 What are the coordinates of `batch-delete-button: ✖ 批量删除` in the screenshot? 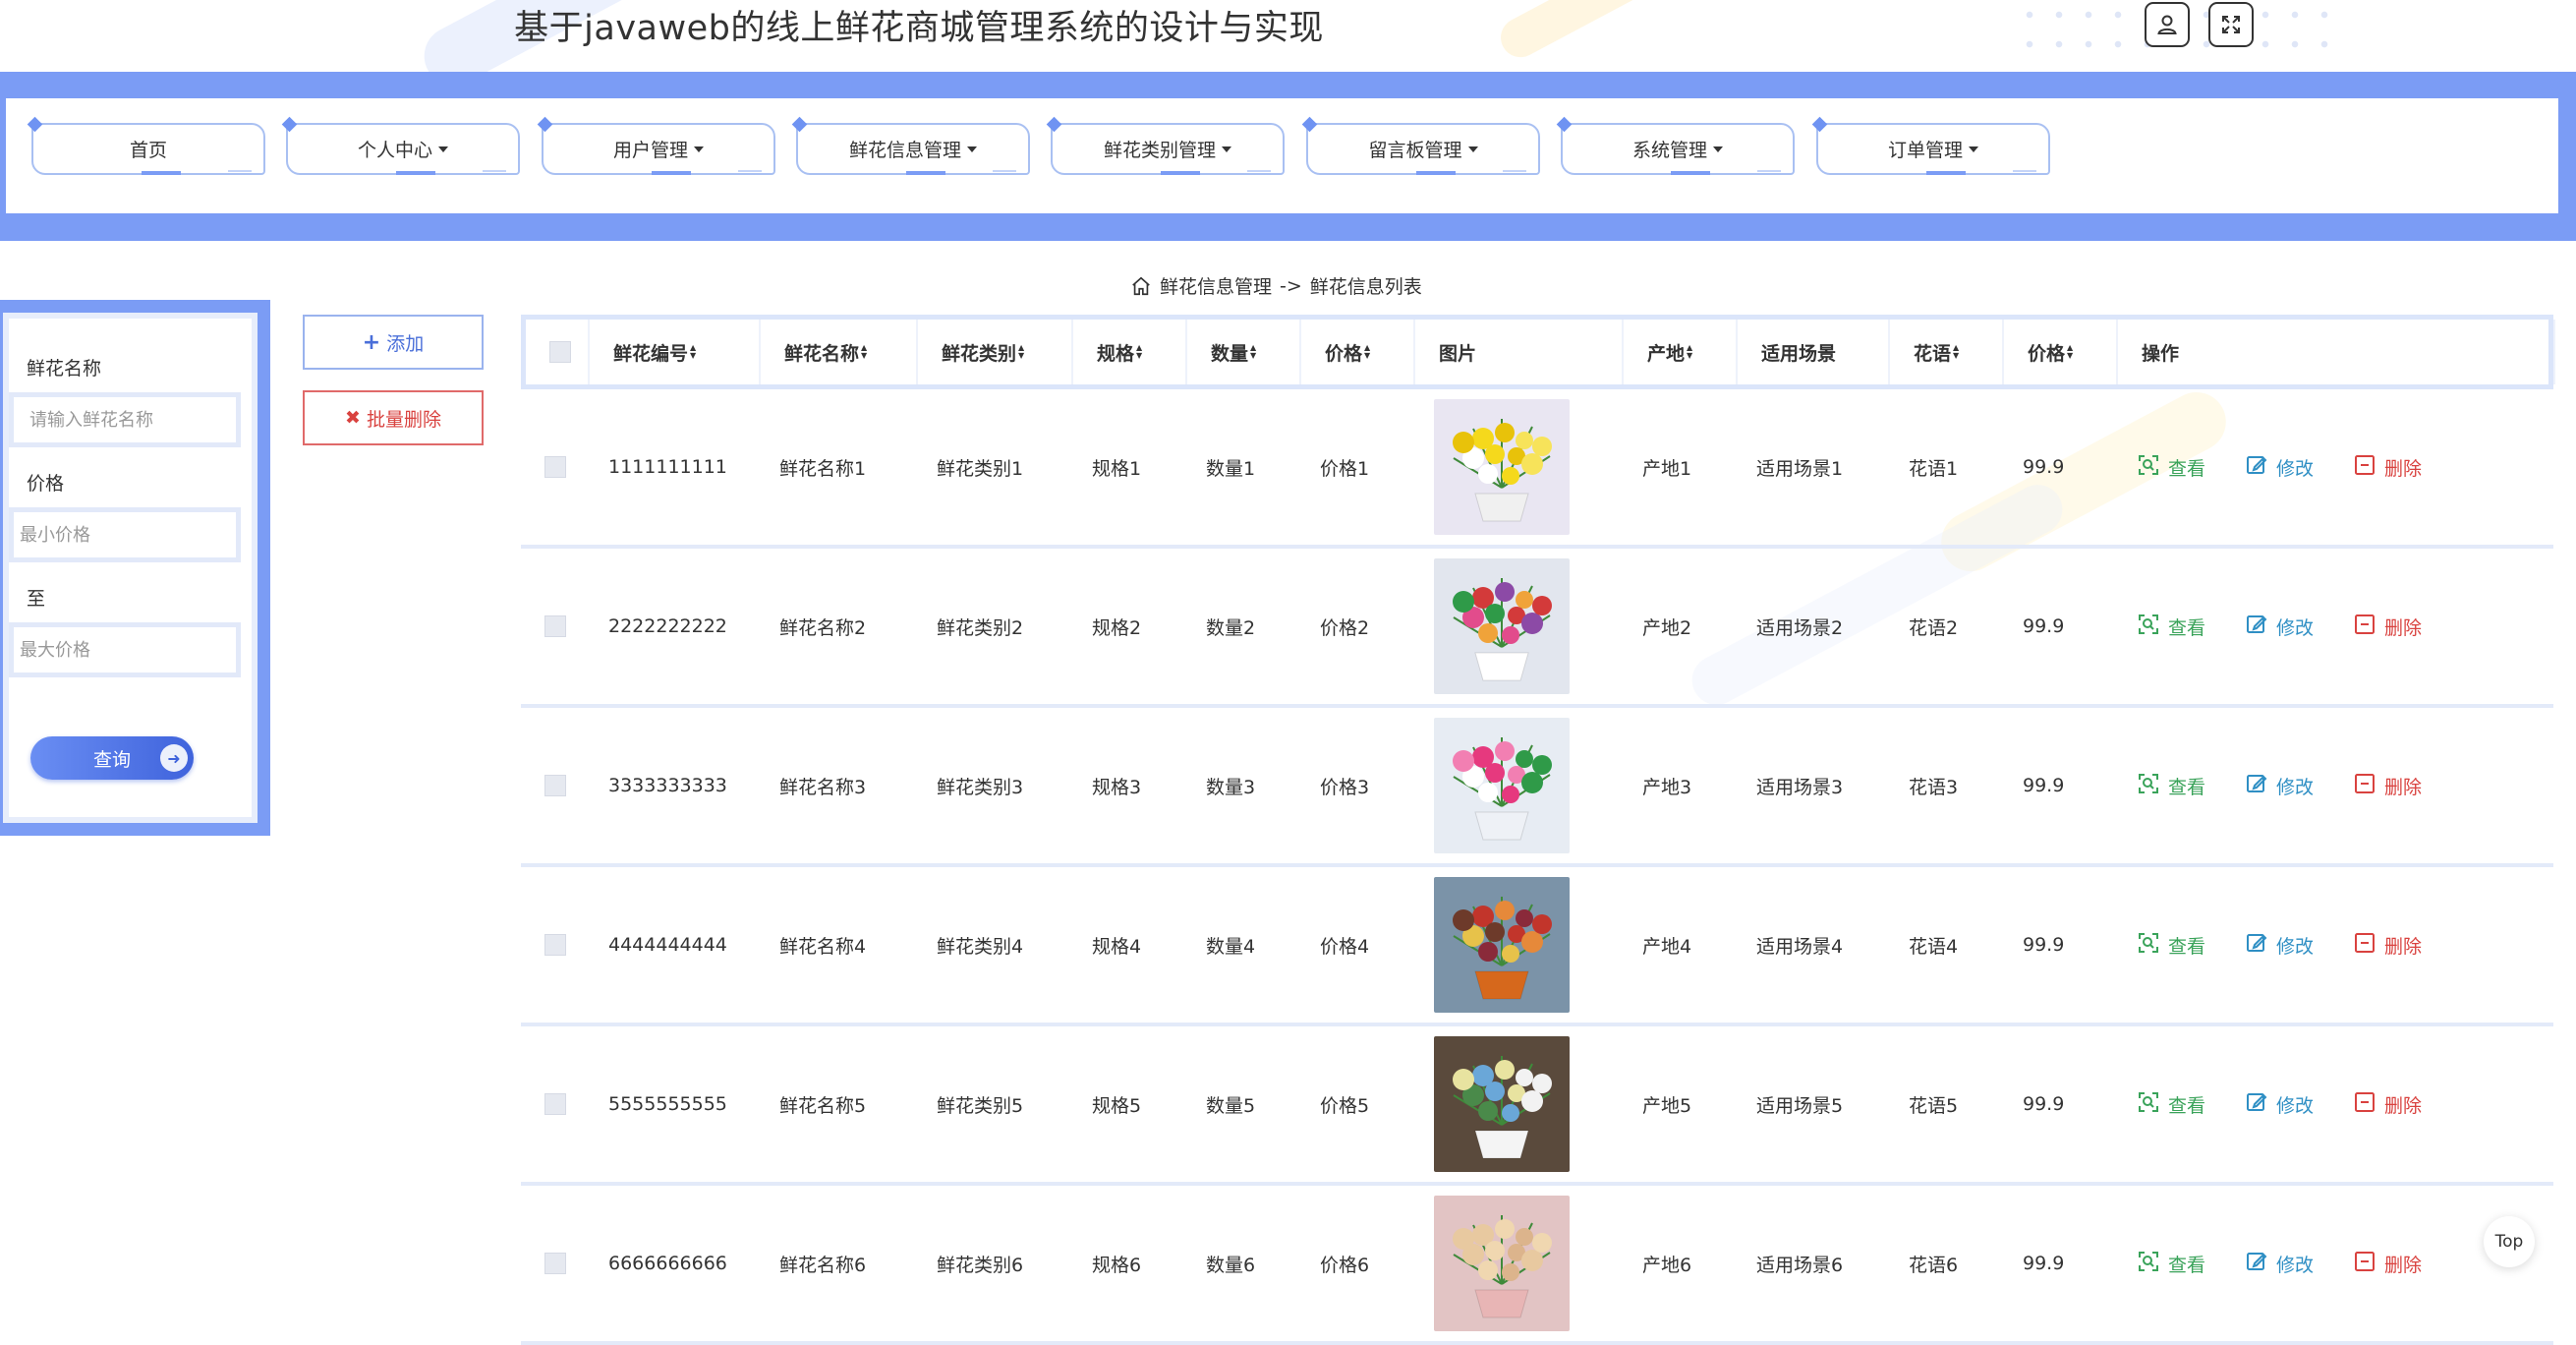 It's located at (393, 417).